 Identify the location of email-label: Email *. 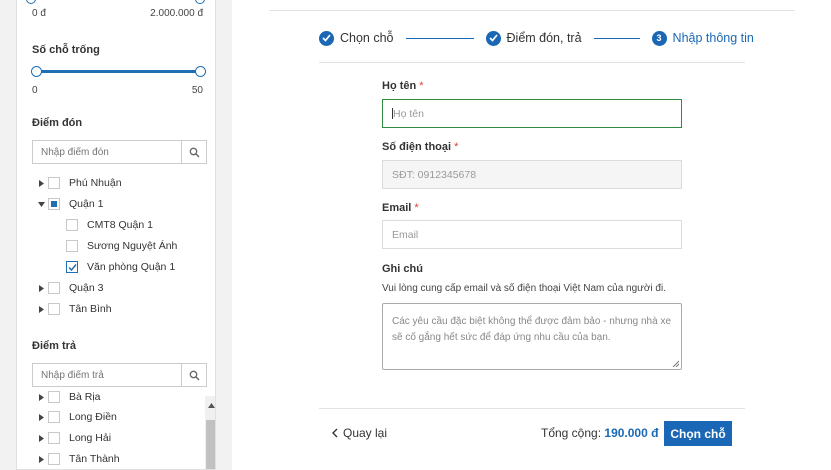
(400, 208).